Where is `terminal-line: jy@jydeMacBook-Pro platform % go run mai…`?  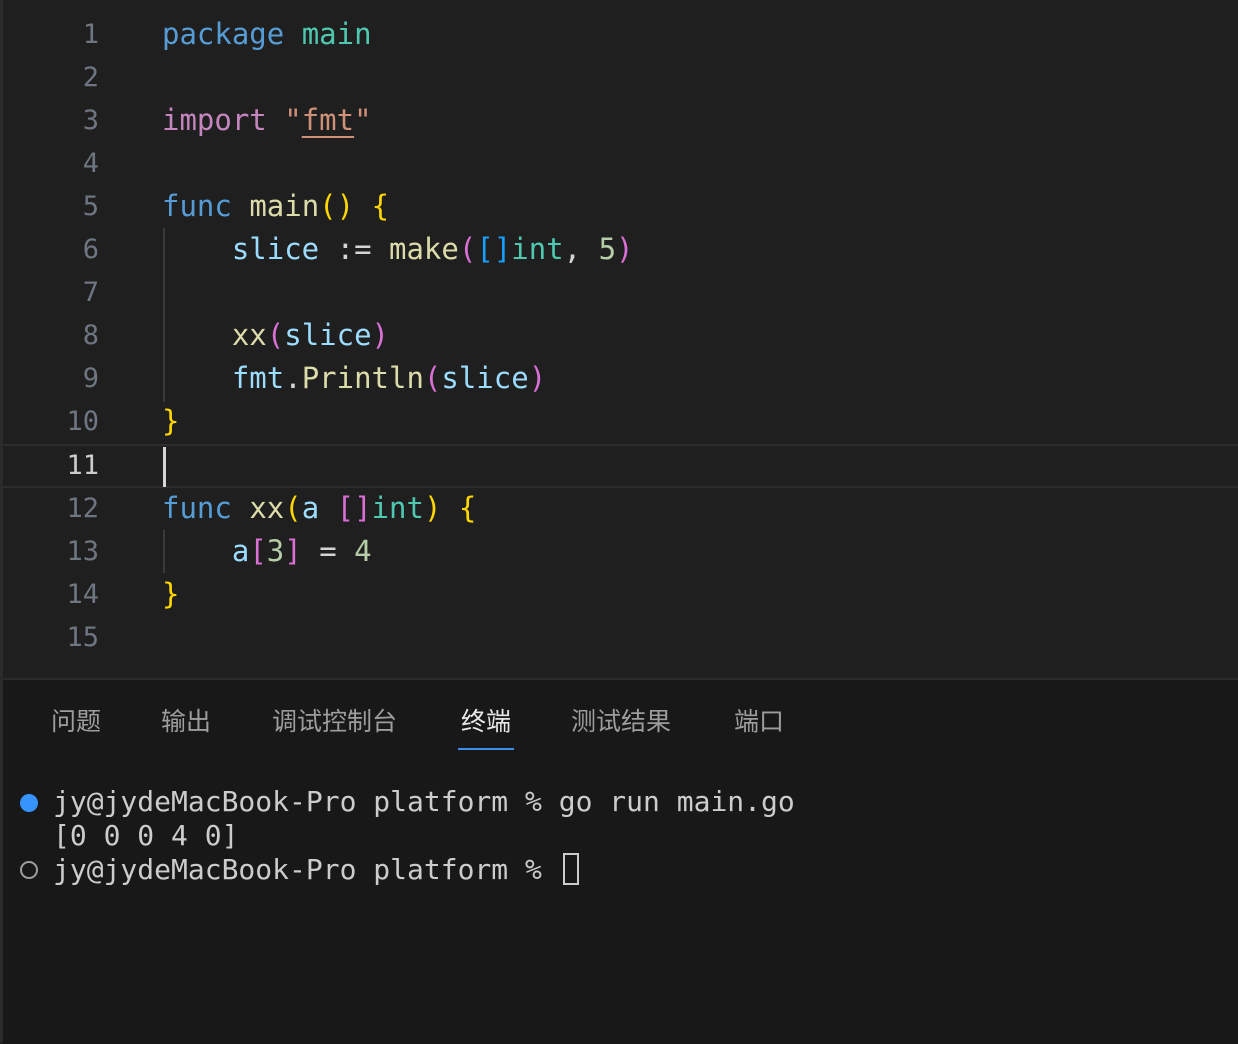 terminal-line: jy@jydeMacBook-Pro platform % go run mai… is located at coordinates (424, 801).